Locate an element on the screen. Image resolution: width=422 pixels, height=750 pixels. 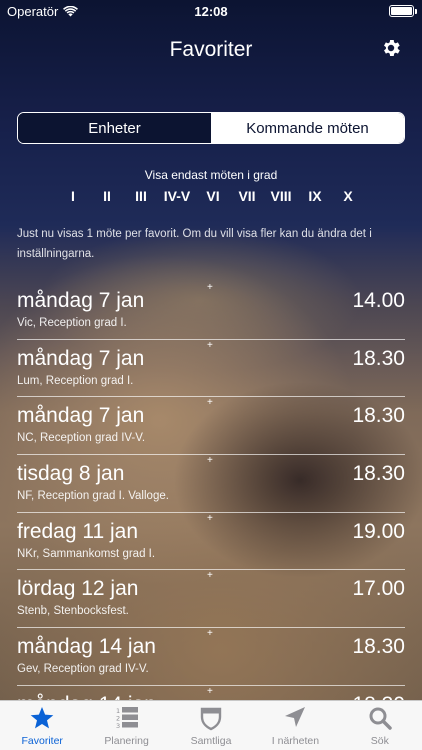
meeting-subtitle: Vic, Reception grad I. is located at coordinates (72, 323).